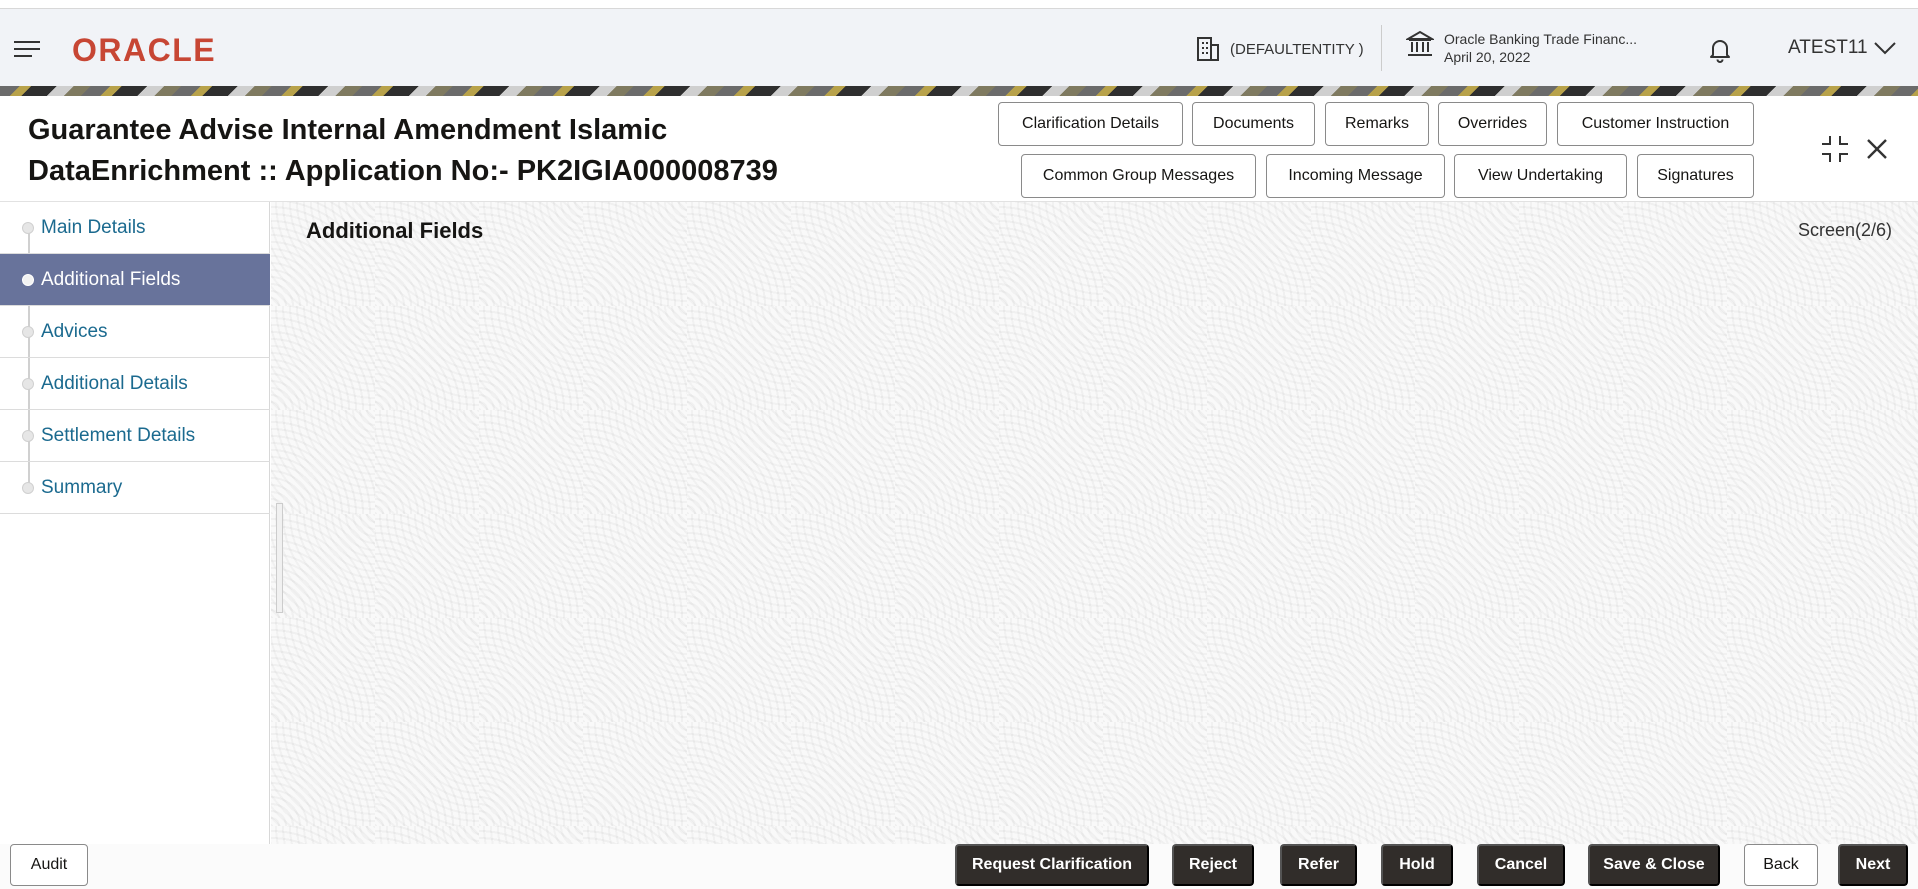  Describe the element at coordinates (74, 331) in the screenshot. I see `sidebar-item-label: Advices` at that location.